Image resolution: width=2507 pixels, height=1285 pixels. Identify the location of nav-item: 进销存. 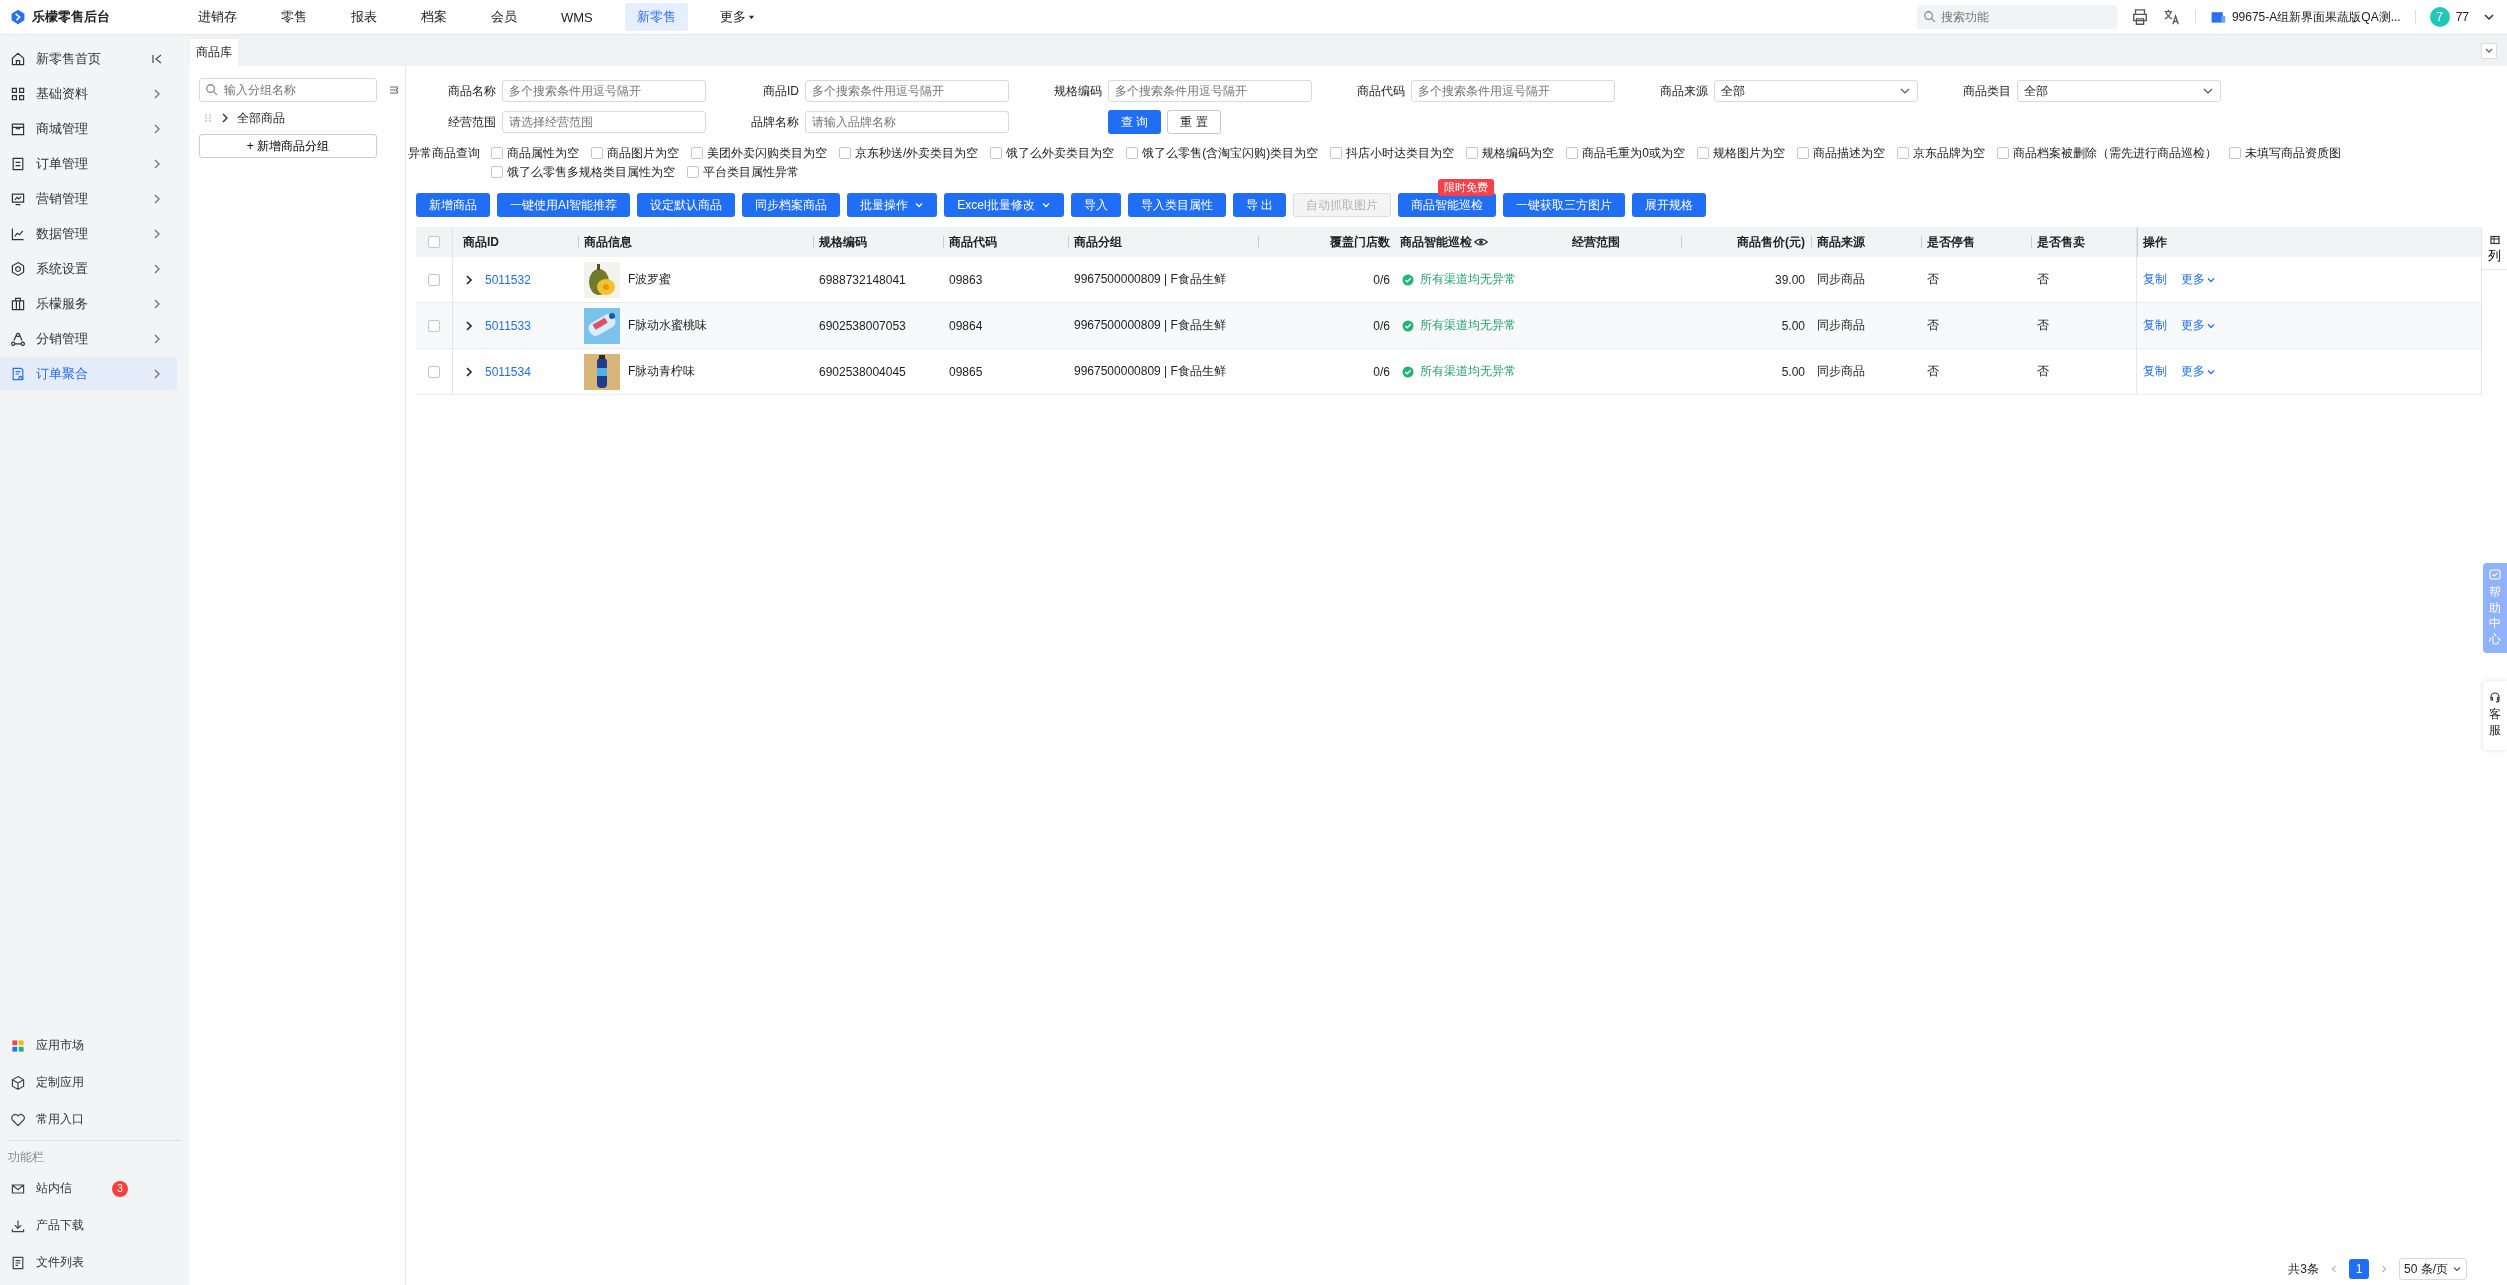
(217, 17).